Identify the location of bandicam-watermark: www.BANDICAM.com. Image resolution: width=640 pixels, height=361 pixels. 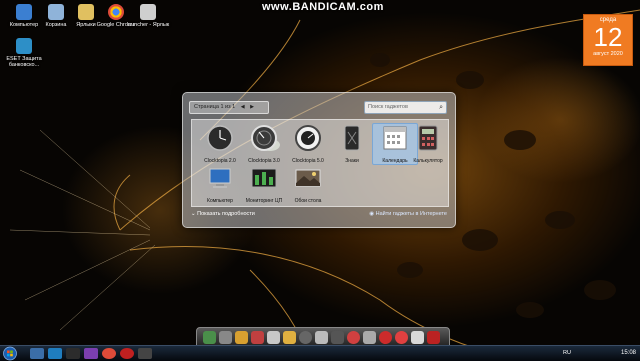
(323, 7).